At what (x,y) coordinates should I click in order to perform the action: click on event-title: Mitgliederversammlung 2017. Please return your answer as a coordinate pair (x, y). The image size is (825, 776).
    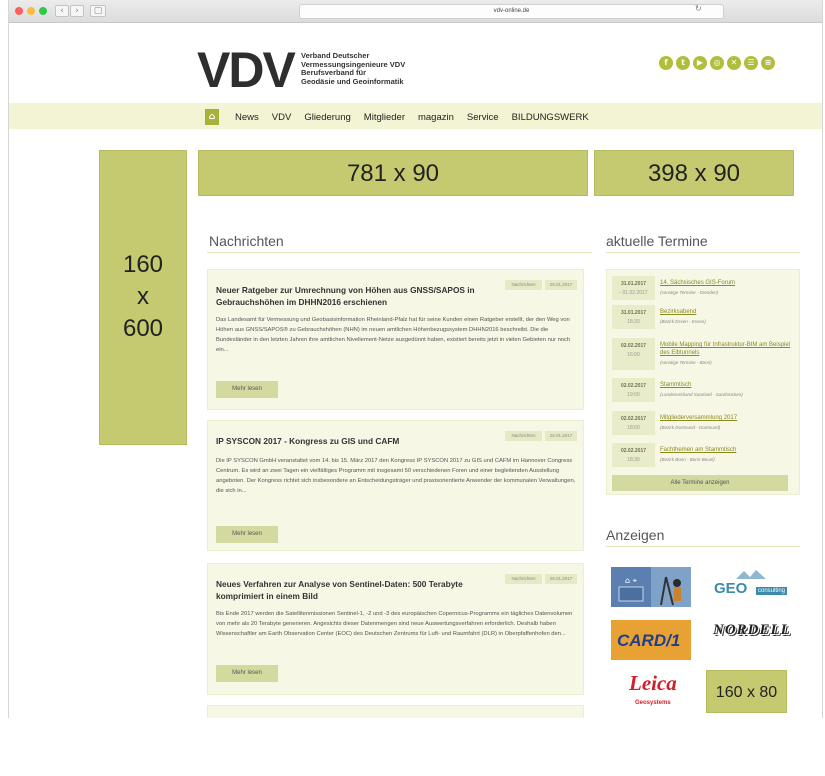
    Looking at the image, I should click on (730, 418).